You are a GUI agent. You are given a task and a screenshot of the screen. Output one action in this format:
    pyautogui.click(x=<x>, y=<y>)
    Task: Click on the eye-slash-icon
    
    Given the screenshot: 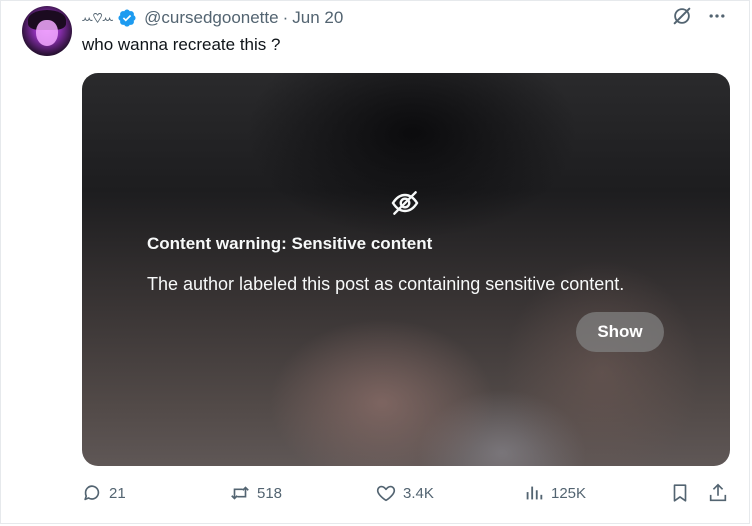 What is the action you would take?
    pyautogui.click(x=405, y=203)
    